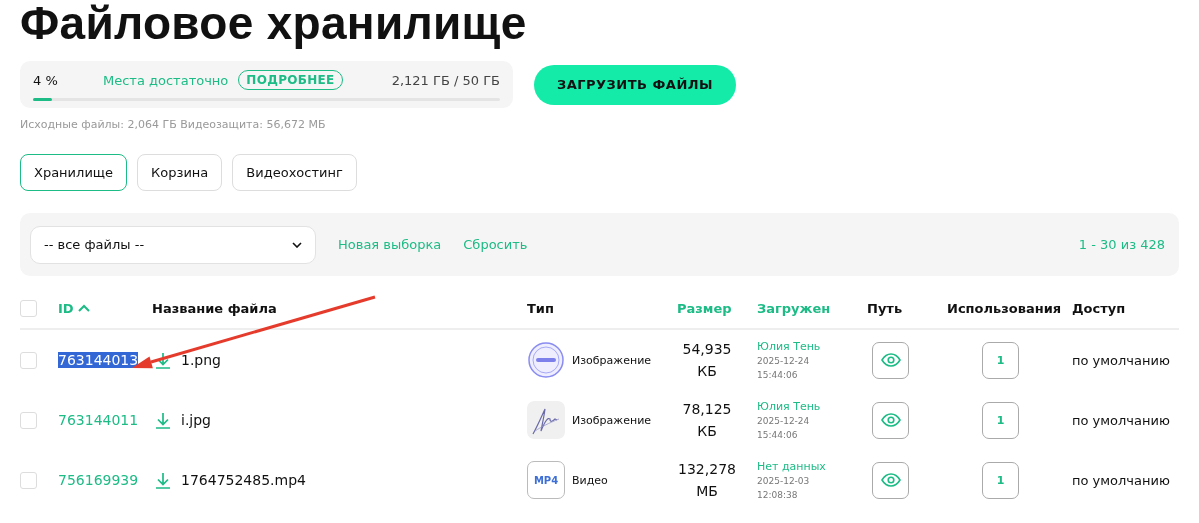 This screenshot has height=523, width=1199. Describe the element at coordinates (243, 480) in the screenshot. I see `file-name: 1764752485.mp4` at that location.